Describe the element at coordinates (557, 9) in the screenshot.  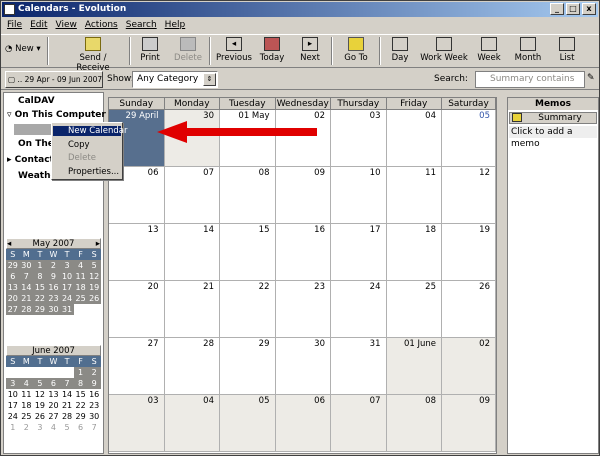
I see `minimize-button: _` at that location.